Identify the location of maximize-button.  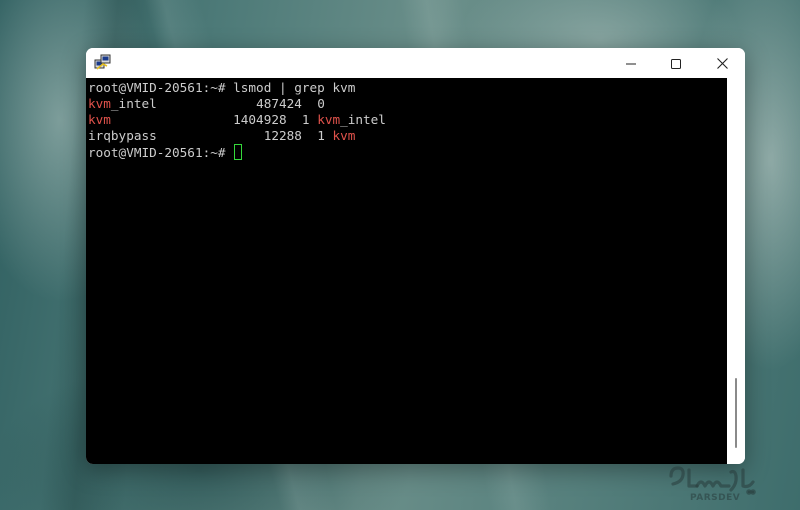
(676, 63).